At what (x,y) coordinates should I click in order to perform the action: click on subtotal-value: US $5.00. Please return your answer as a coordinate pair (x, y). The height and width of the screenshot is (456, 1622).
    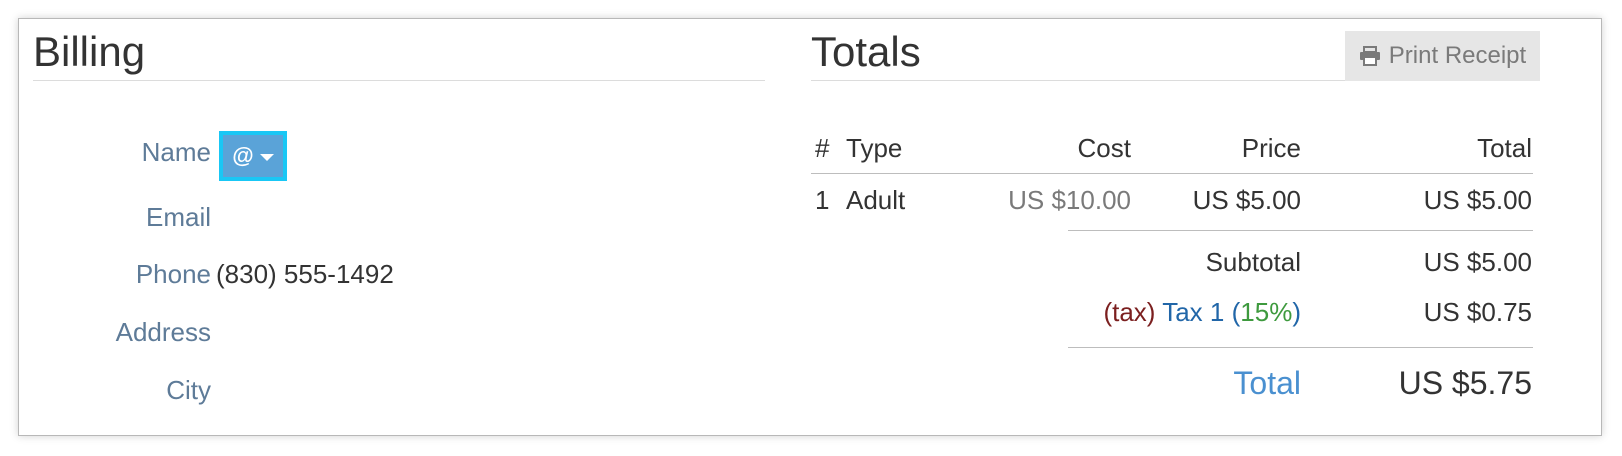
    Looking at the image, I should click on (1477, 262).